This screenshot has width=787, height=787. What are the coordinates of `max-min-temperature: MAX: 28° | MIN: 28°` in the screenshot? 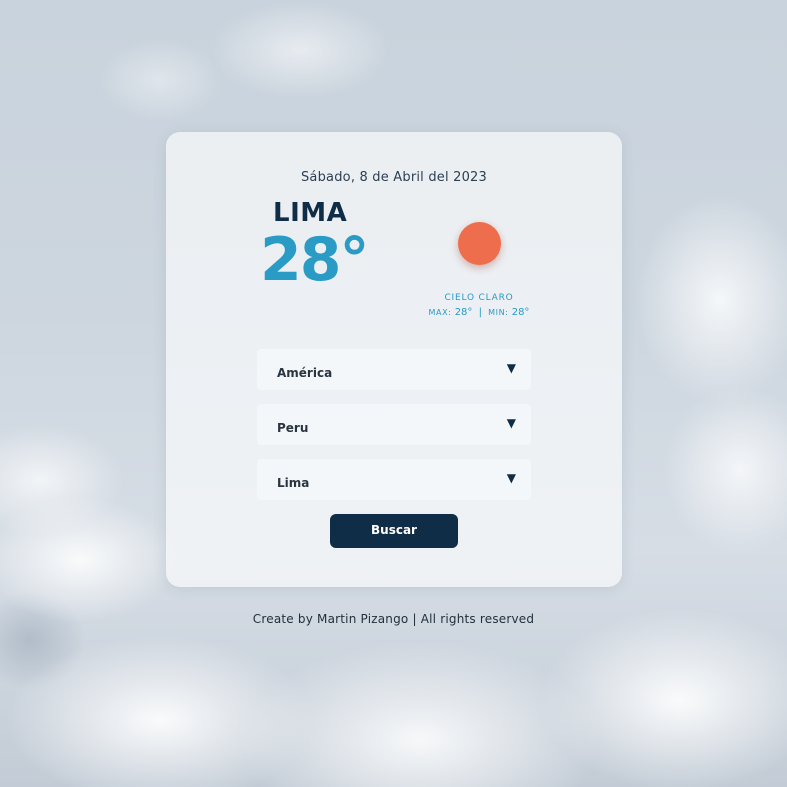 It's located at (479, 312).